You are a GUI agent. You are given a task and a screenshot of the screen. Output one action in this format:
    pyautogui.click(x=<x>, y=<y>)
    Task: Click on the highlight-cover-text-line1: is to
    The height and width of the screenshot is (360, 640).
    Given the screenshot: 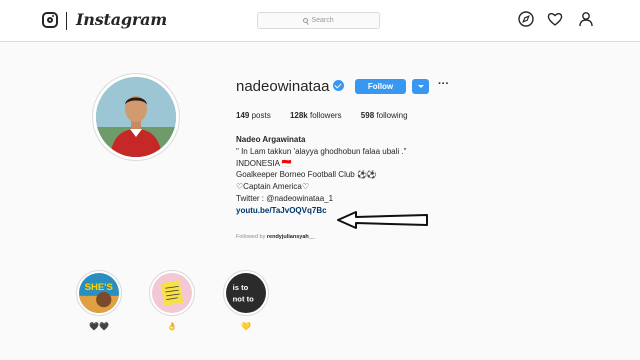 What is the action you would take?
    pyautogui.click(x=241, y=287)
    